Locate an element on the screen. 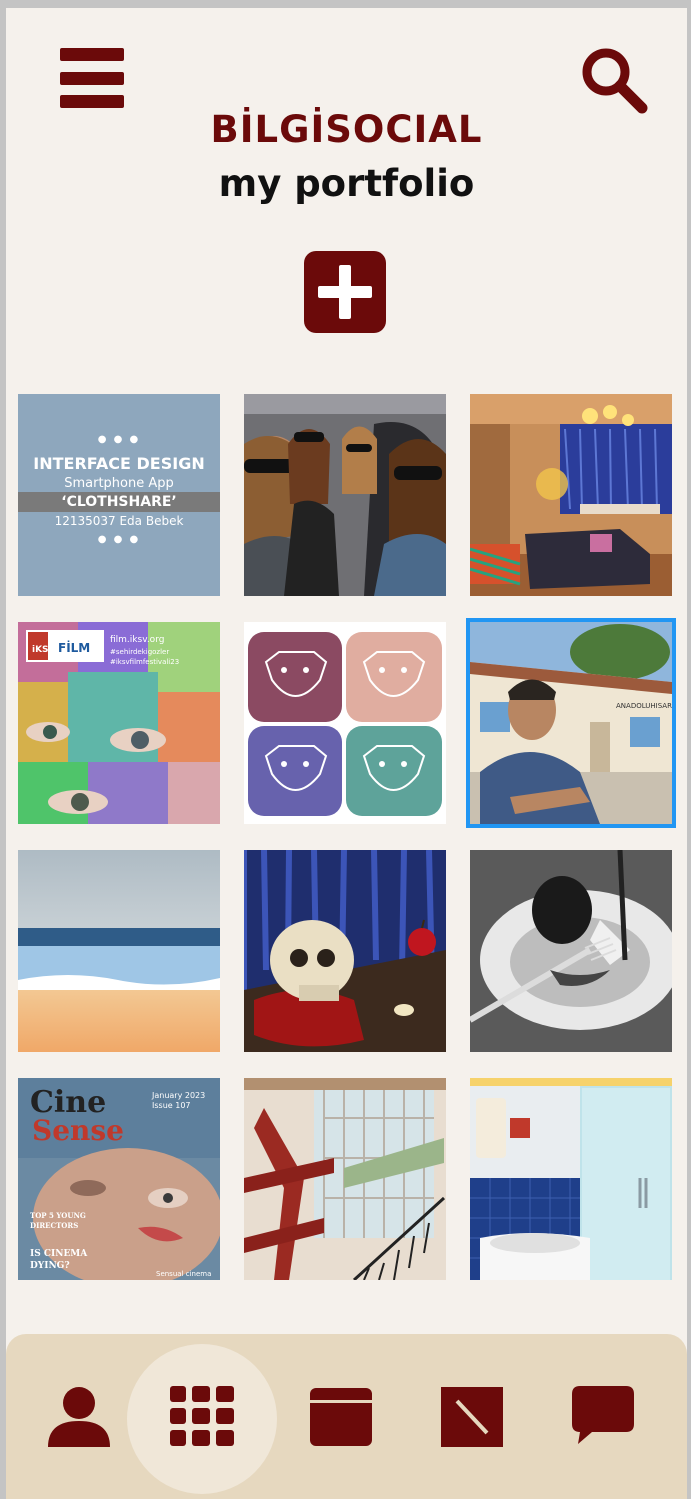  svg-text: iKSV is located at coordinates (44, 650).